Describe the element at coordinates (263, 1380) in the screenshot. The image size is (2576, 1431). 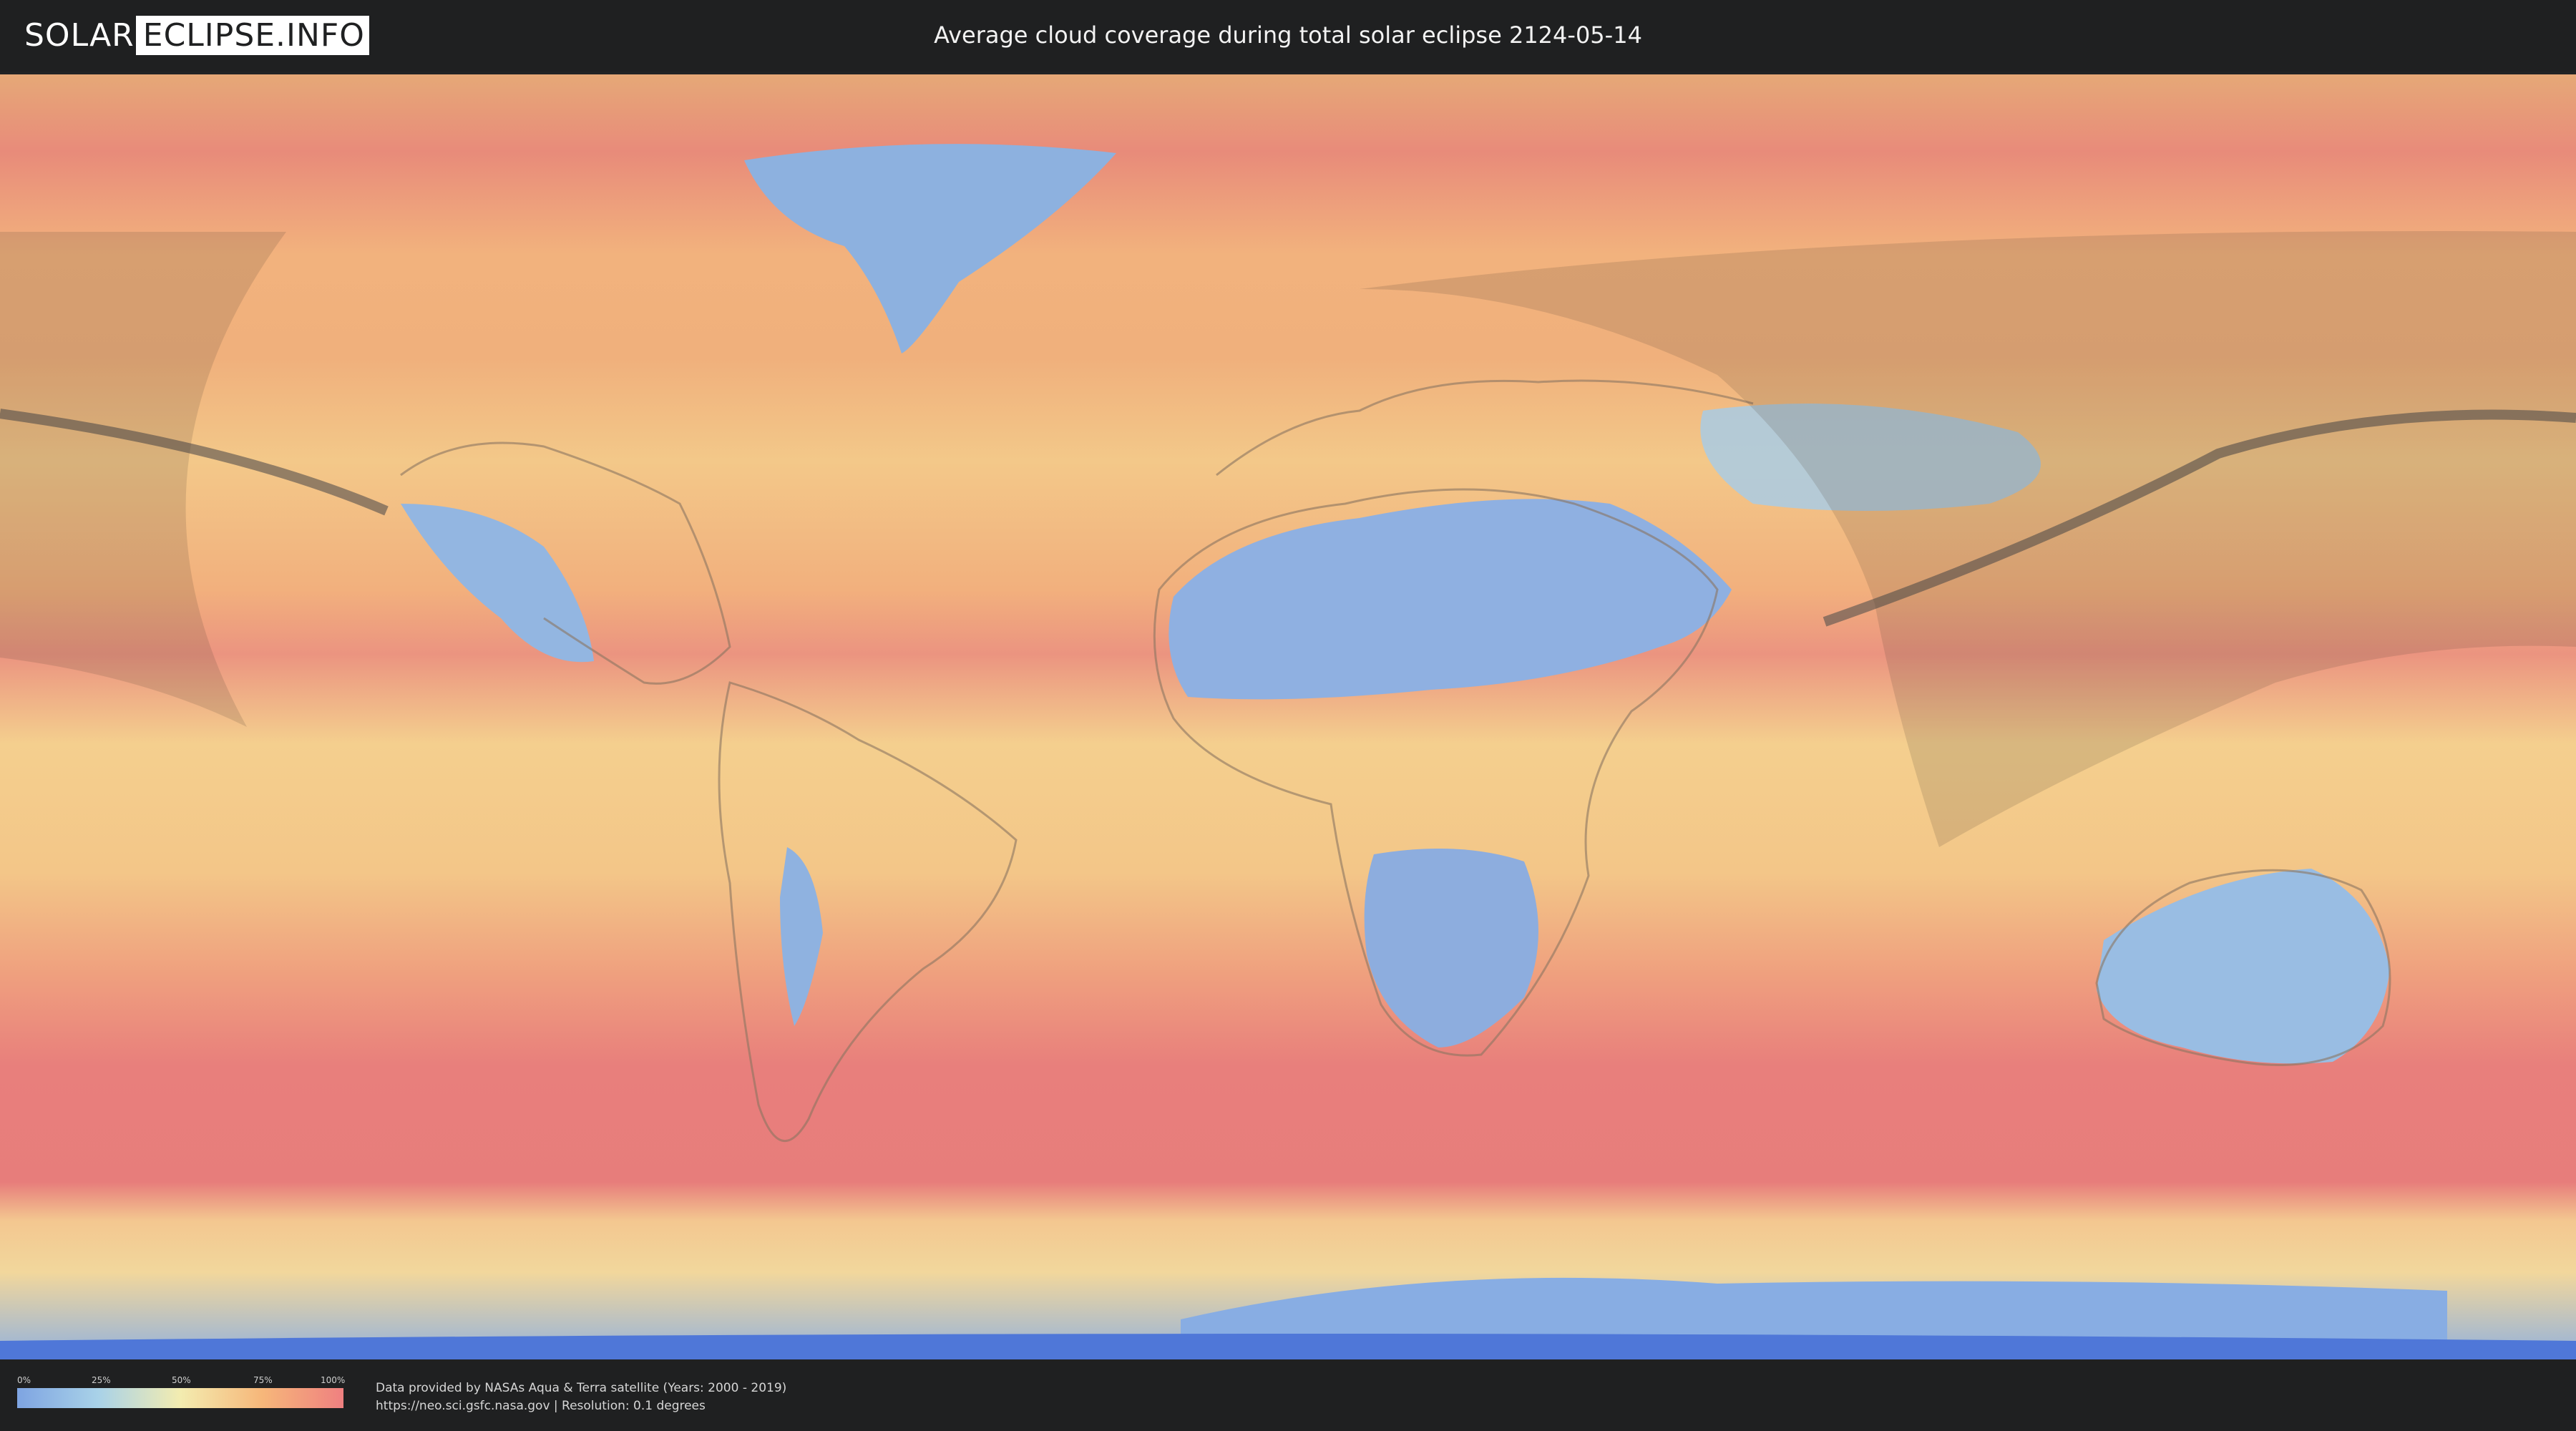
I see `scale-tick-75: 75%` at that location.